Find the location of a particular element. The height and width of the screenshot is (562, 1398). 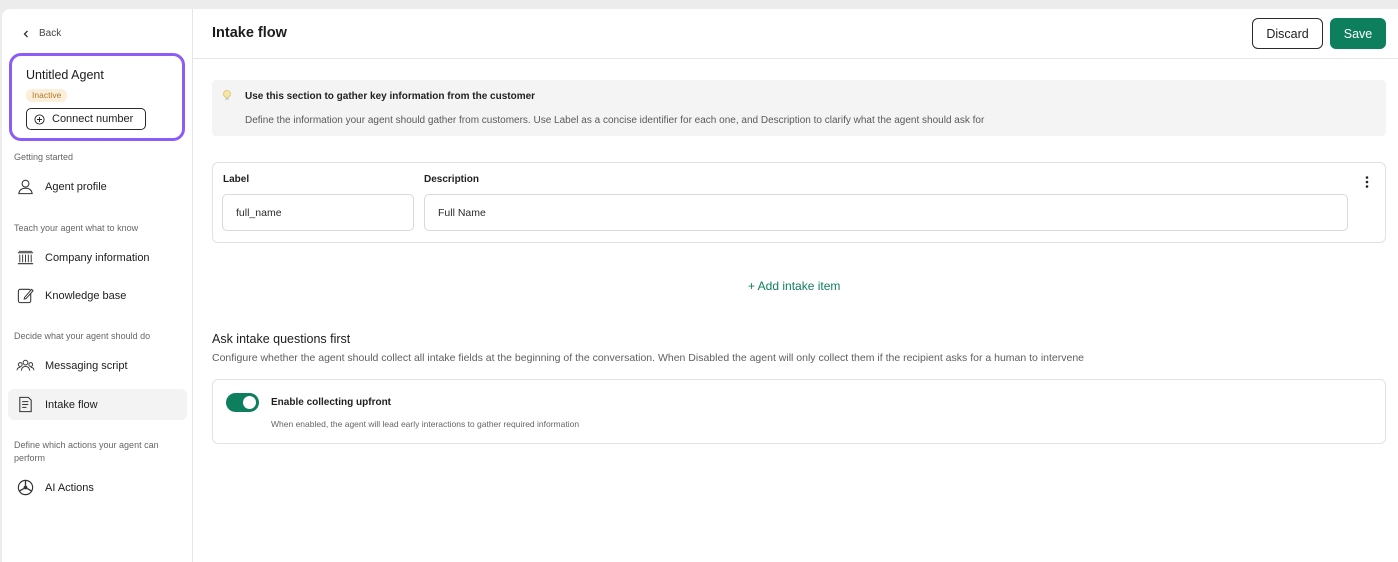

sidebar-item-ai-actions: AI Actions is located at coordinates (97, 487).